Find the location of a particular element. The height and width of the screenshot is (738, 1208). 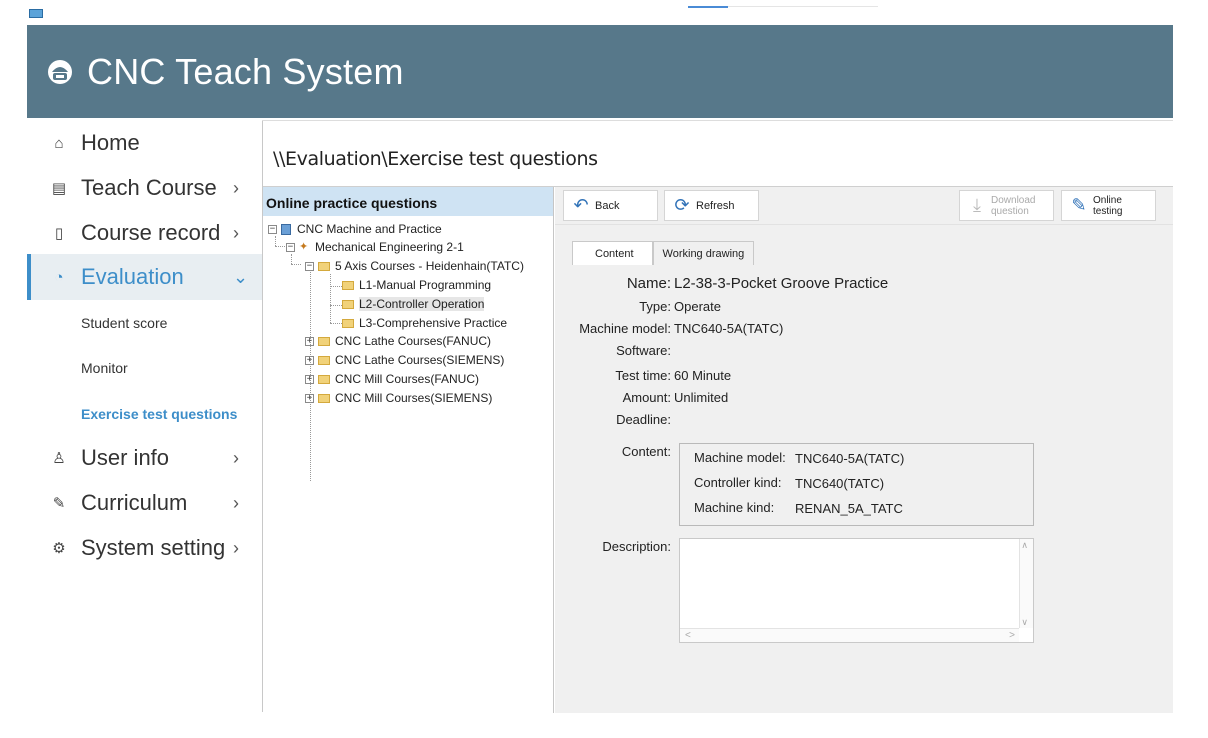

scroll-down-icon: ∨ is located at coordinates (1024, 622).